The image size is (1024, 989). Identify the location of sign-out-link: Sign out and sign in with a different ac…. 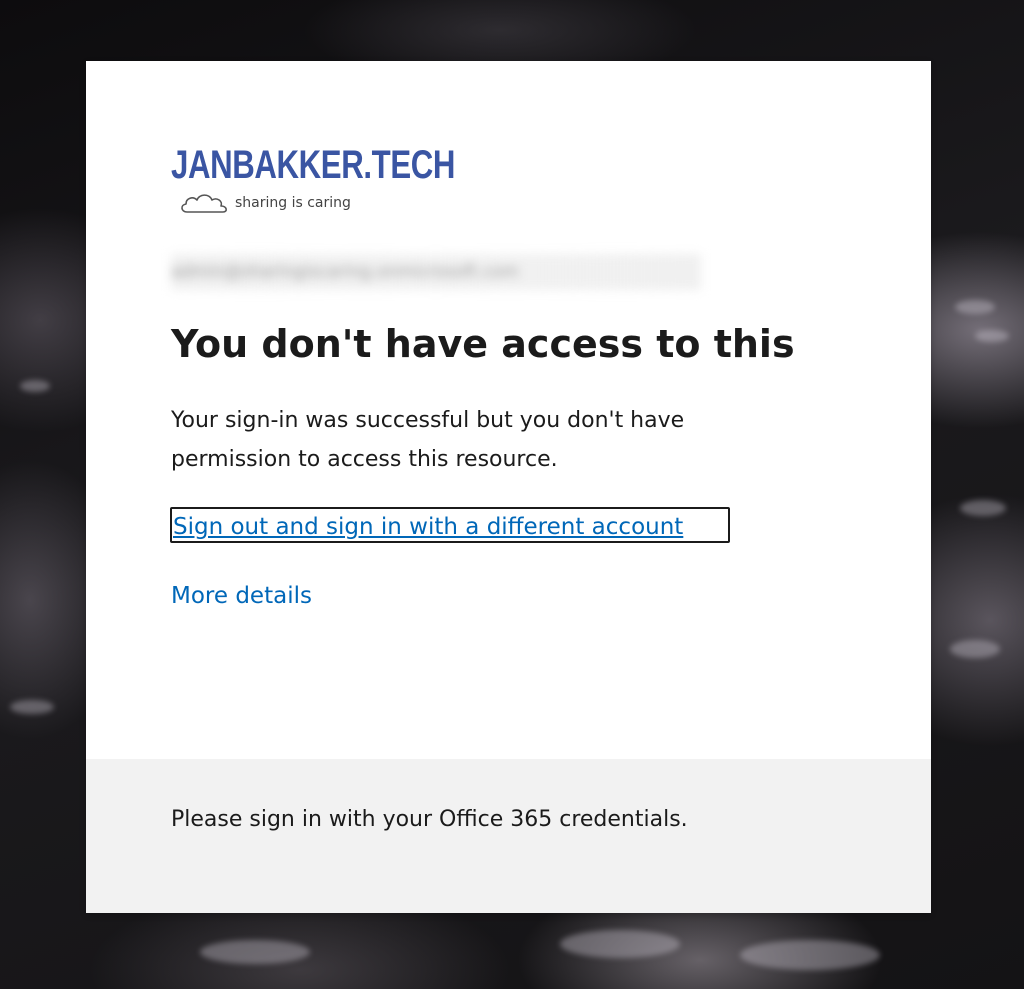
(450, 525).